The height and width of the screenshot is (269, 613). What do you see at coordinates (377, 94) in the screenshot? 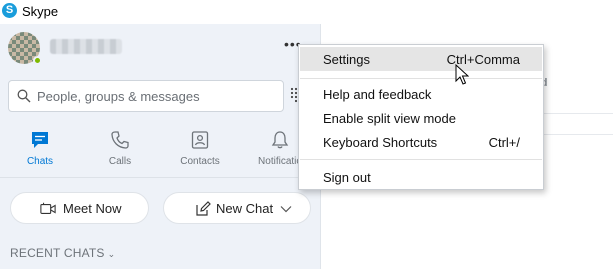
I see `menu-item-label: Help and feedback` at bounding box center [377, 94].